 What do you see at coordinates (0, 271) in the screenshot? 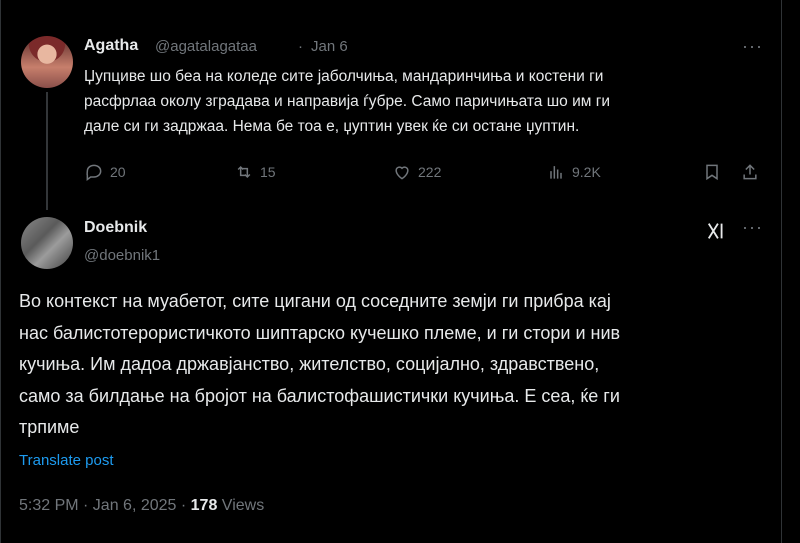
I see `left-divider` at bounding box center [0, 271].